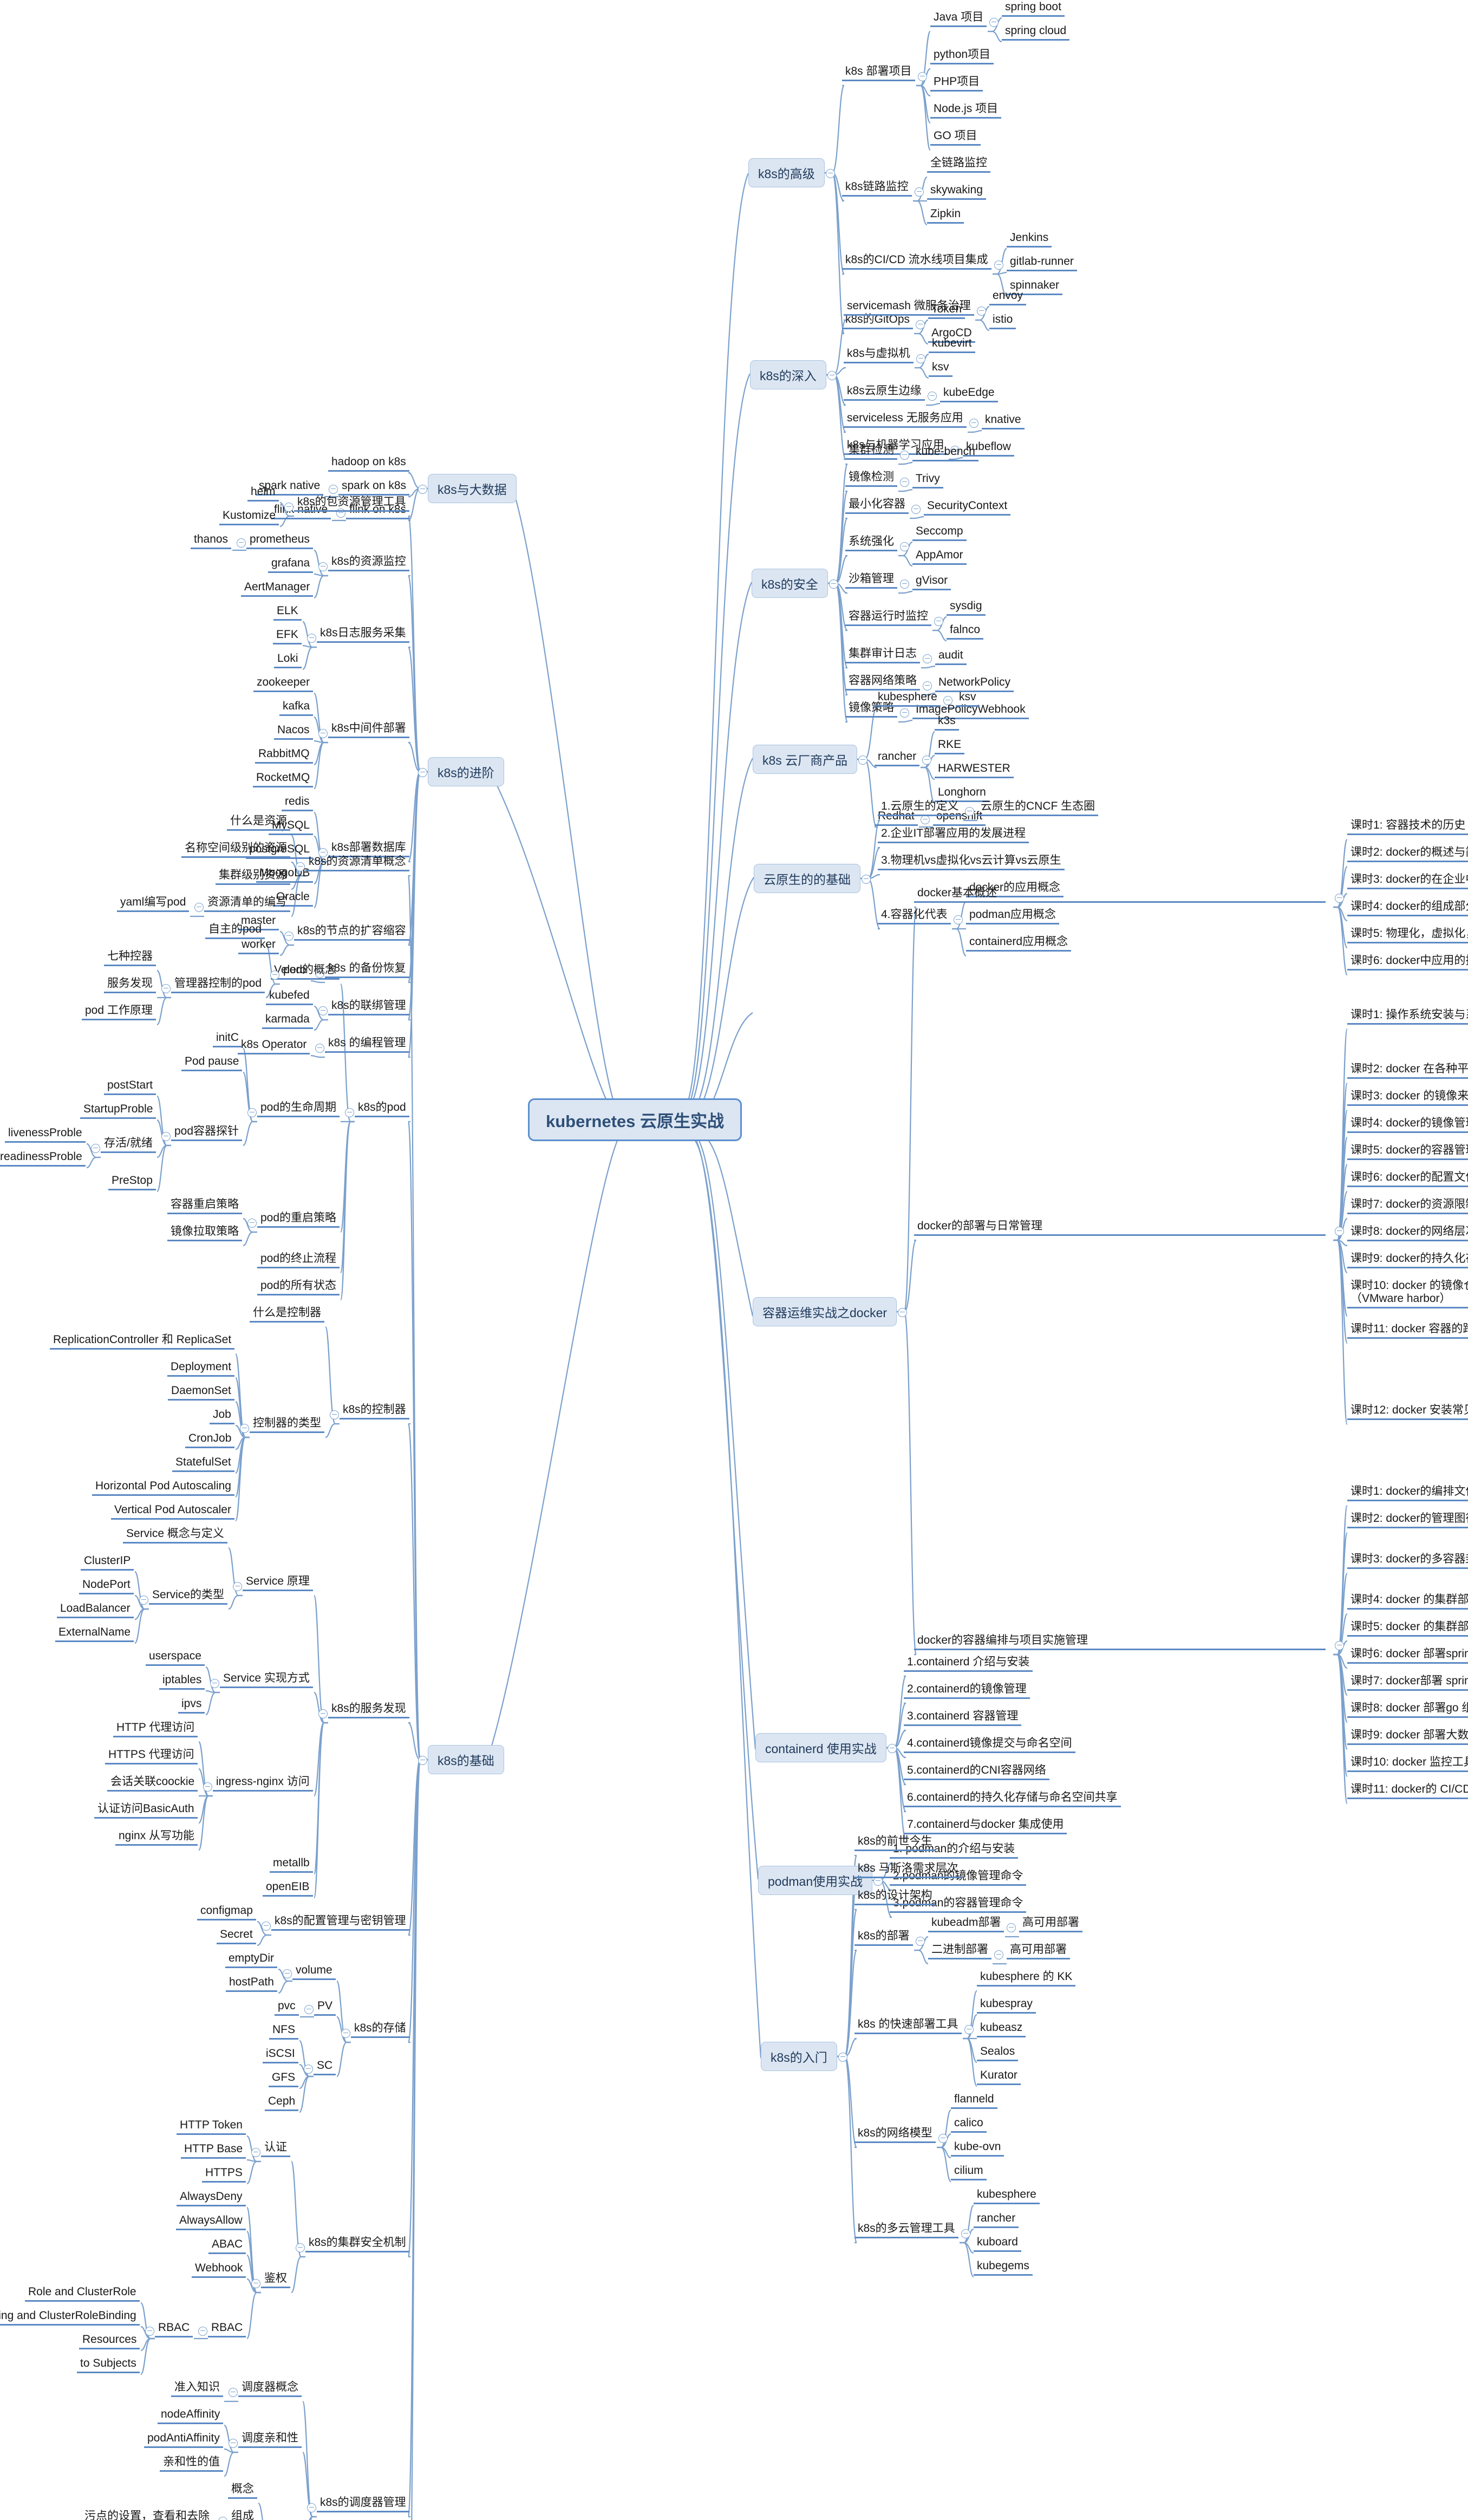 Image resolution: width=1468 pixels, height=2520 pixels. What do you see at coordinates (473, 488) in the screenshot?
I see `branch-dashuju: k8s与大数据` at bounding box center [473, 488].